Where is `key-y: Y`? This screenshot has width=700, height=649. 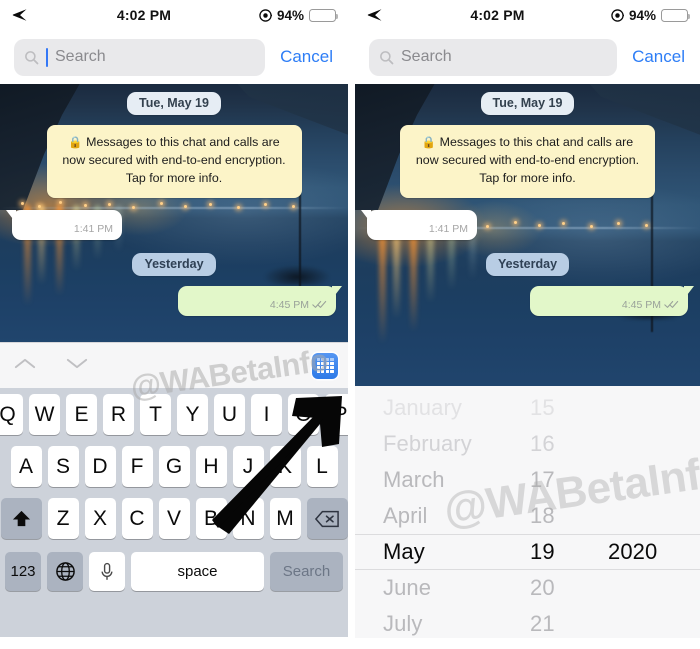
key-y: Y is located at coordinates (192, 414).